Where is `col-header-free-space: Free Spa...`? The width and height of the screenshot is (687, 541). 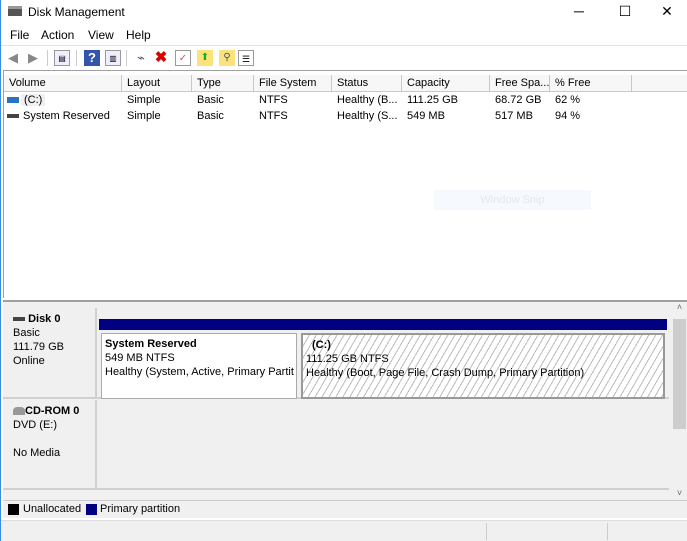 col-header-free-space: Free Spa... is located at coordinates (520, 83).